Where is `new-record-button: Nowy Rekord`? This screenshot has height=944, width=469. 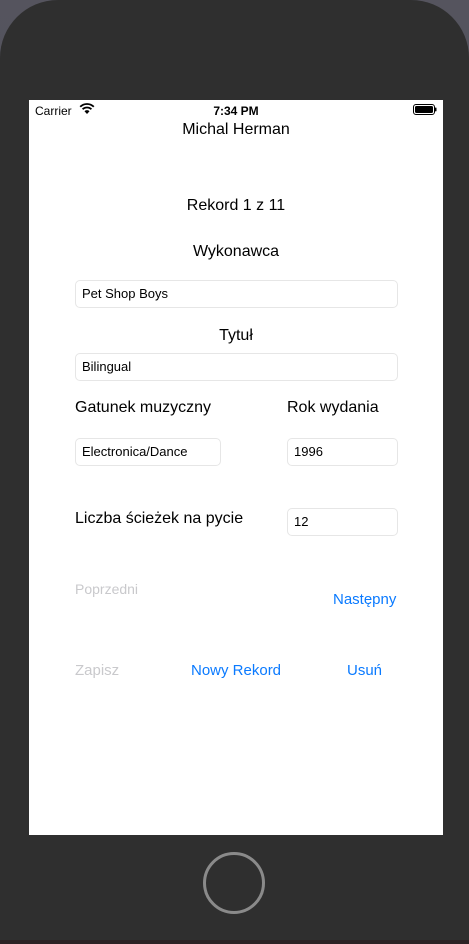 new-record-button: Nowy Rekord is located at coordinates (236, 670).